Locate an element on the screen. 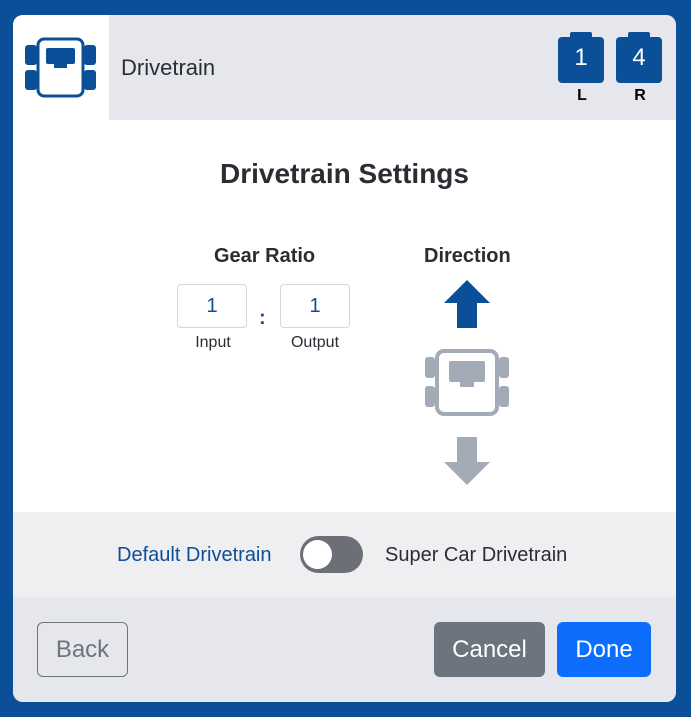 The image size is (691, 717). header-icon-box is located at coordinates (61, 67).